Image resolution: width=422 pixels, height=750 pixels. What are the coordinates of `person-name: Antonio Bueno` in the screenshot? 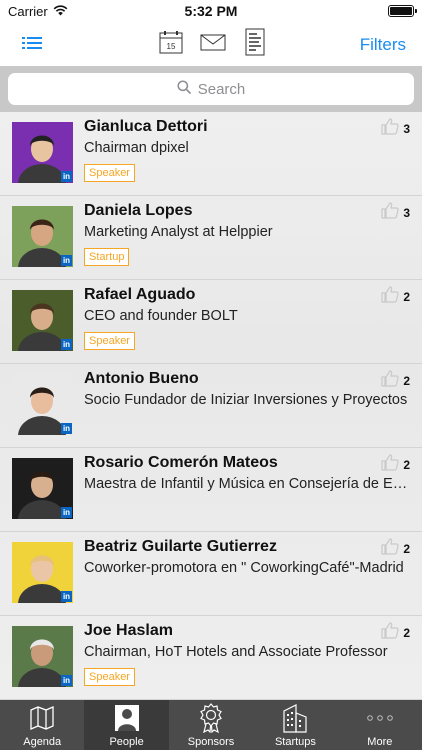 It's located at (141, 378).